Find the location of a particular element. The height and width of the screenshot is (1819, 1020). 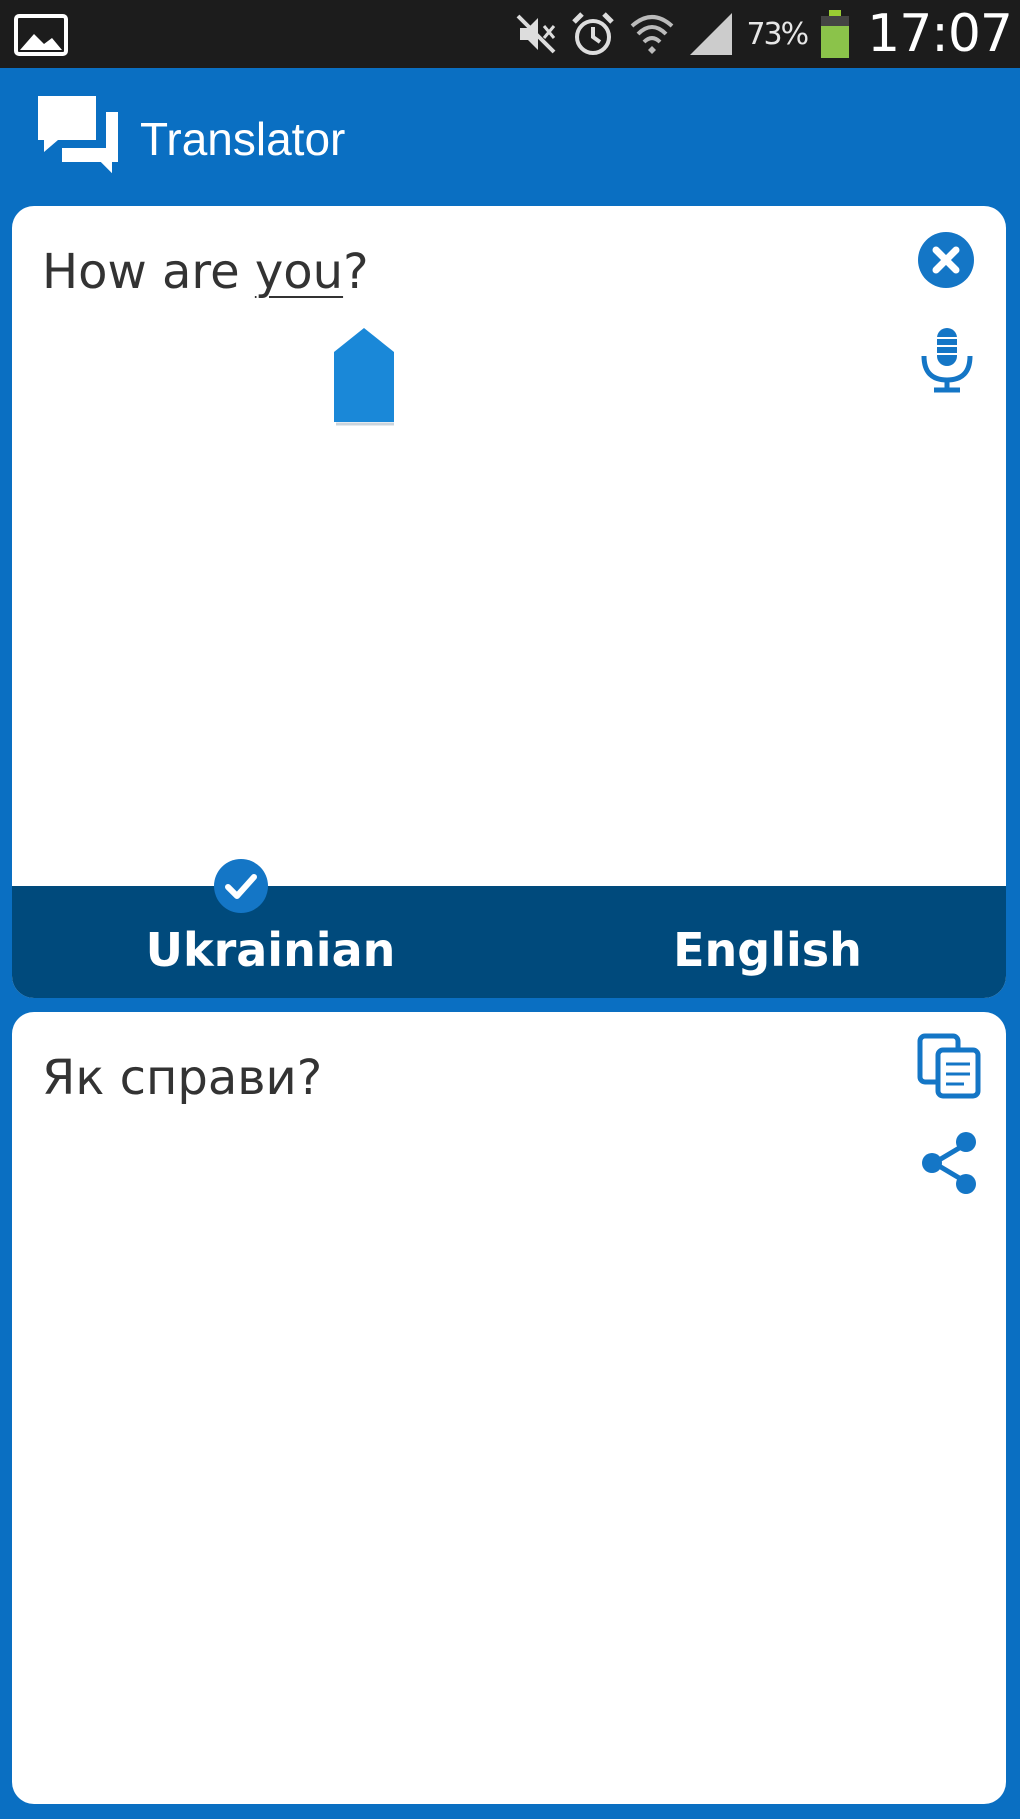

source-text-part: How are is located at coordinates (148, 272).